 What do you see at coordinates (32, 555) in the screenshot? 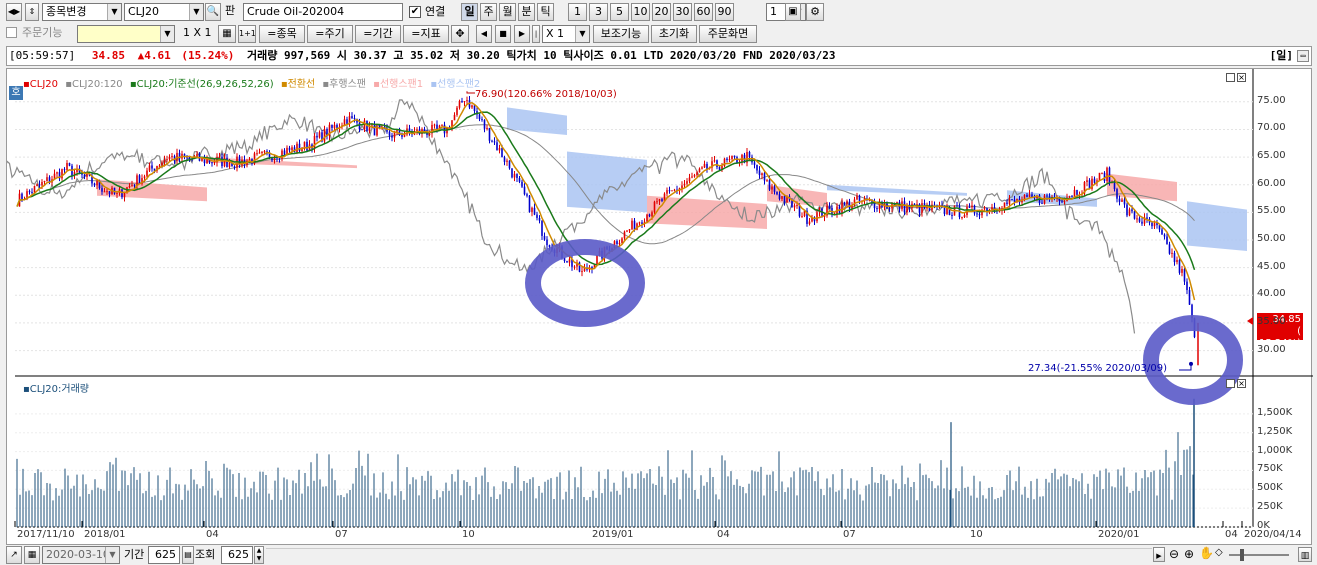
I see `calendar-icon: ▦` at bounding box center [32, 555].